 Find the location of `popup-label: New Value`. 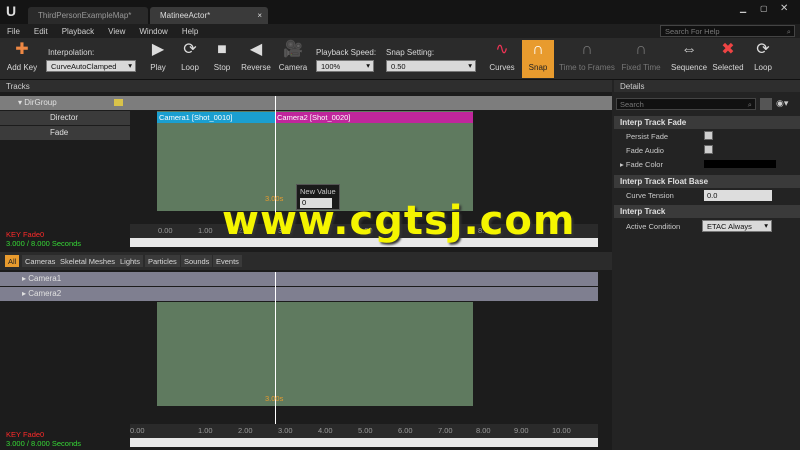

popup-label: New Value is located at coordinates (318, 191).